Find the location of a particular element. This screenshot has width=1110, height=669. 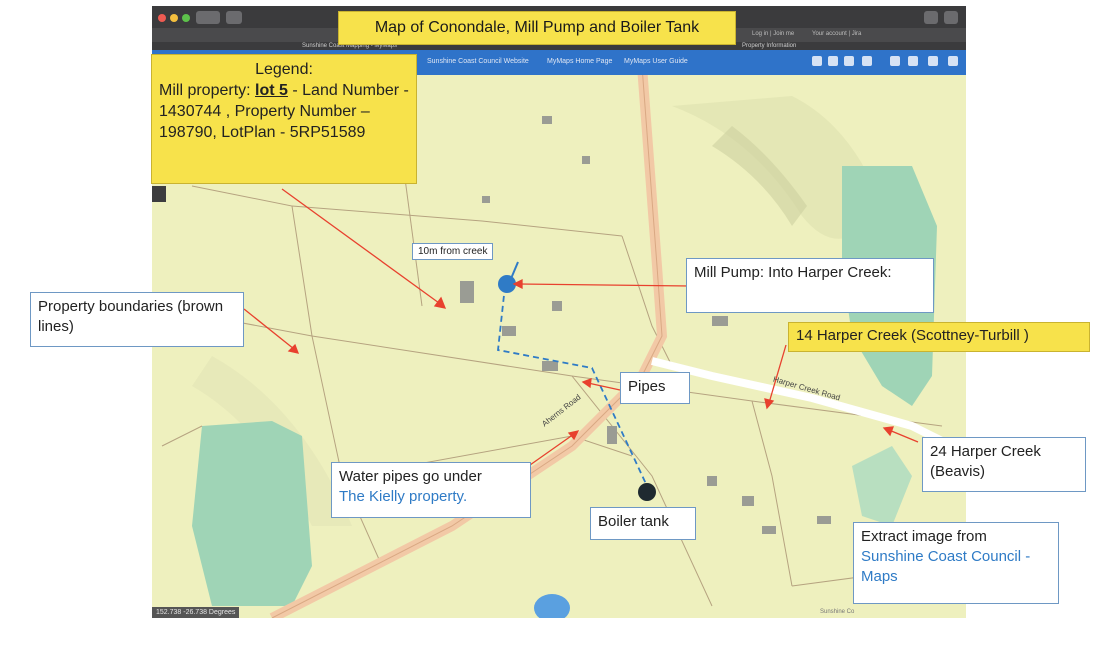

tabs-button is located at coordinates (951, 17).